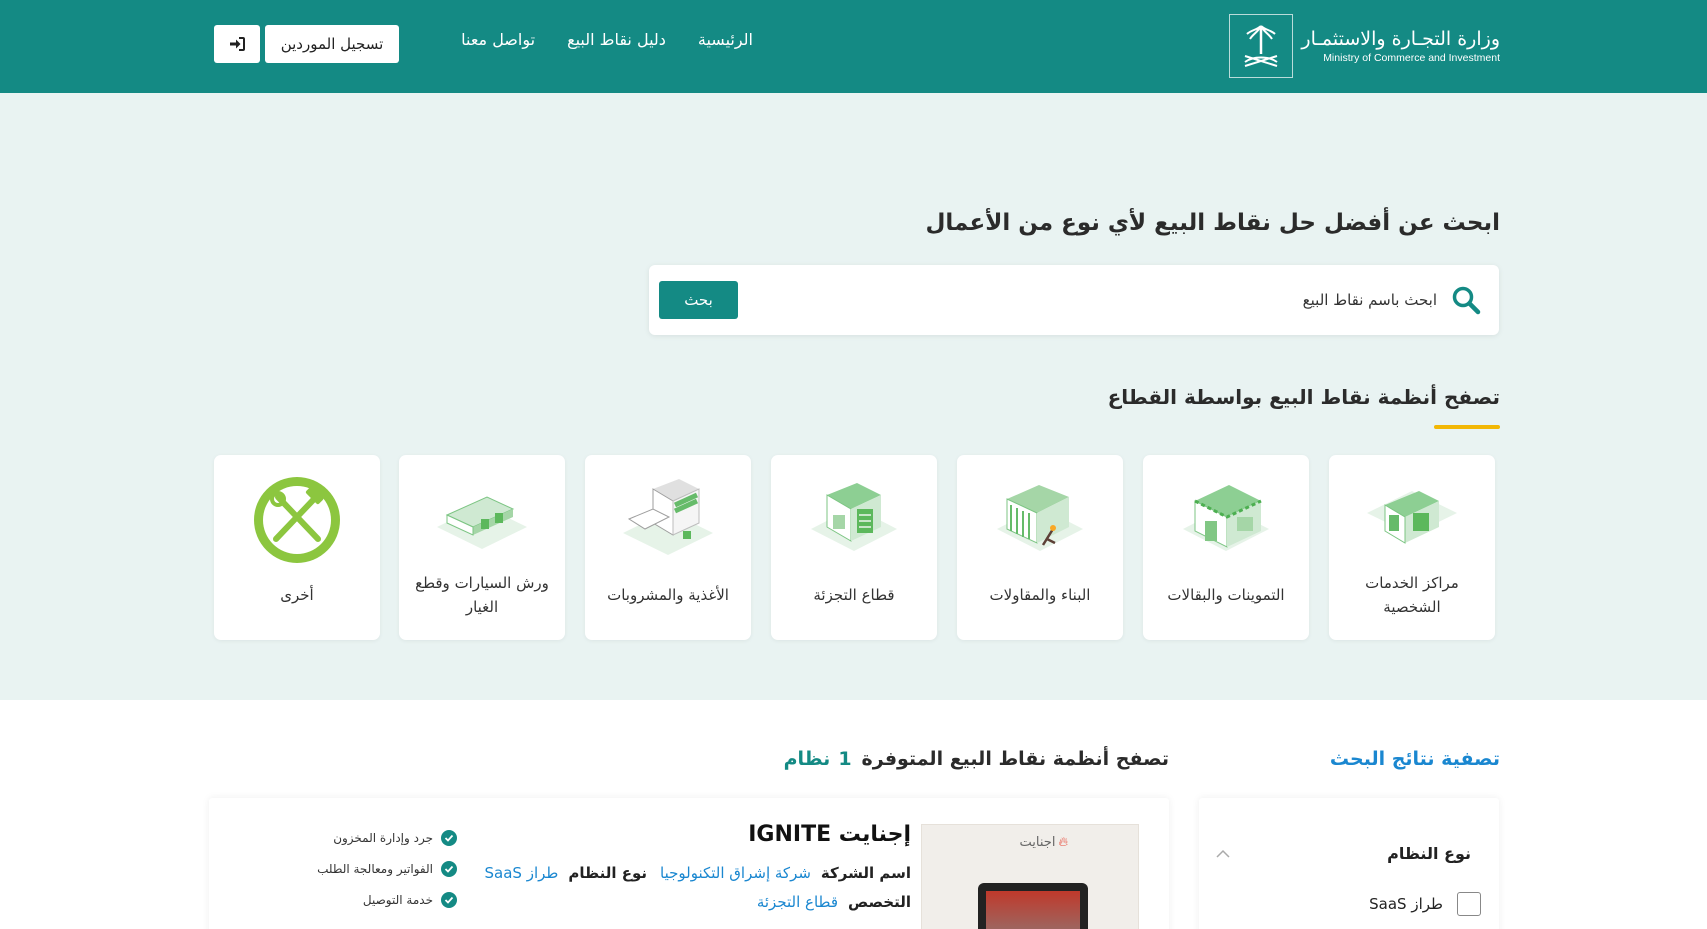 The width and height of the screenshot is (1707, 929). I want to click on sector-label: قطاع التجزئة, so click(854, 595).